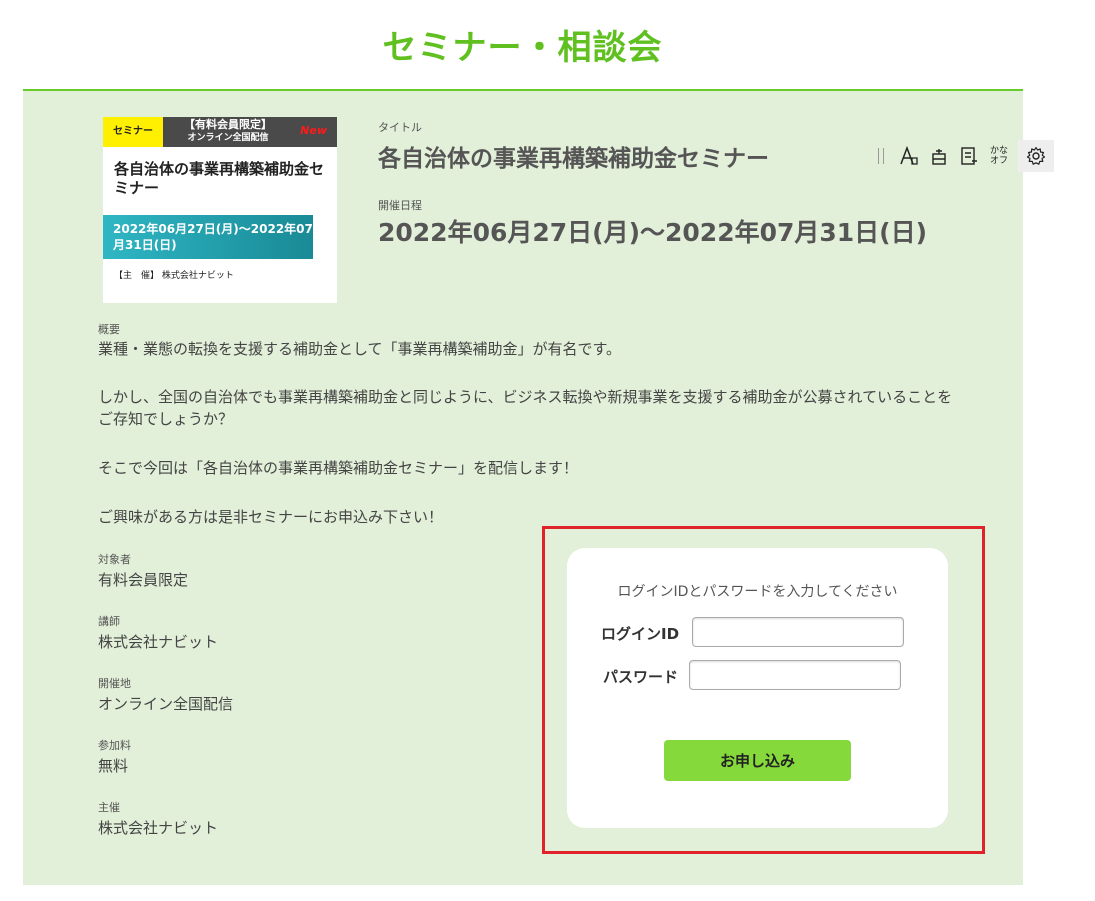 The height and width of the screenshot is (901, 1095). I want to click on thumbnail-limited: 【有料会員限定】, so click(228, 124).